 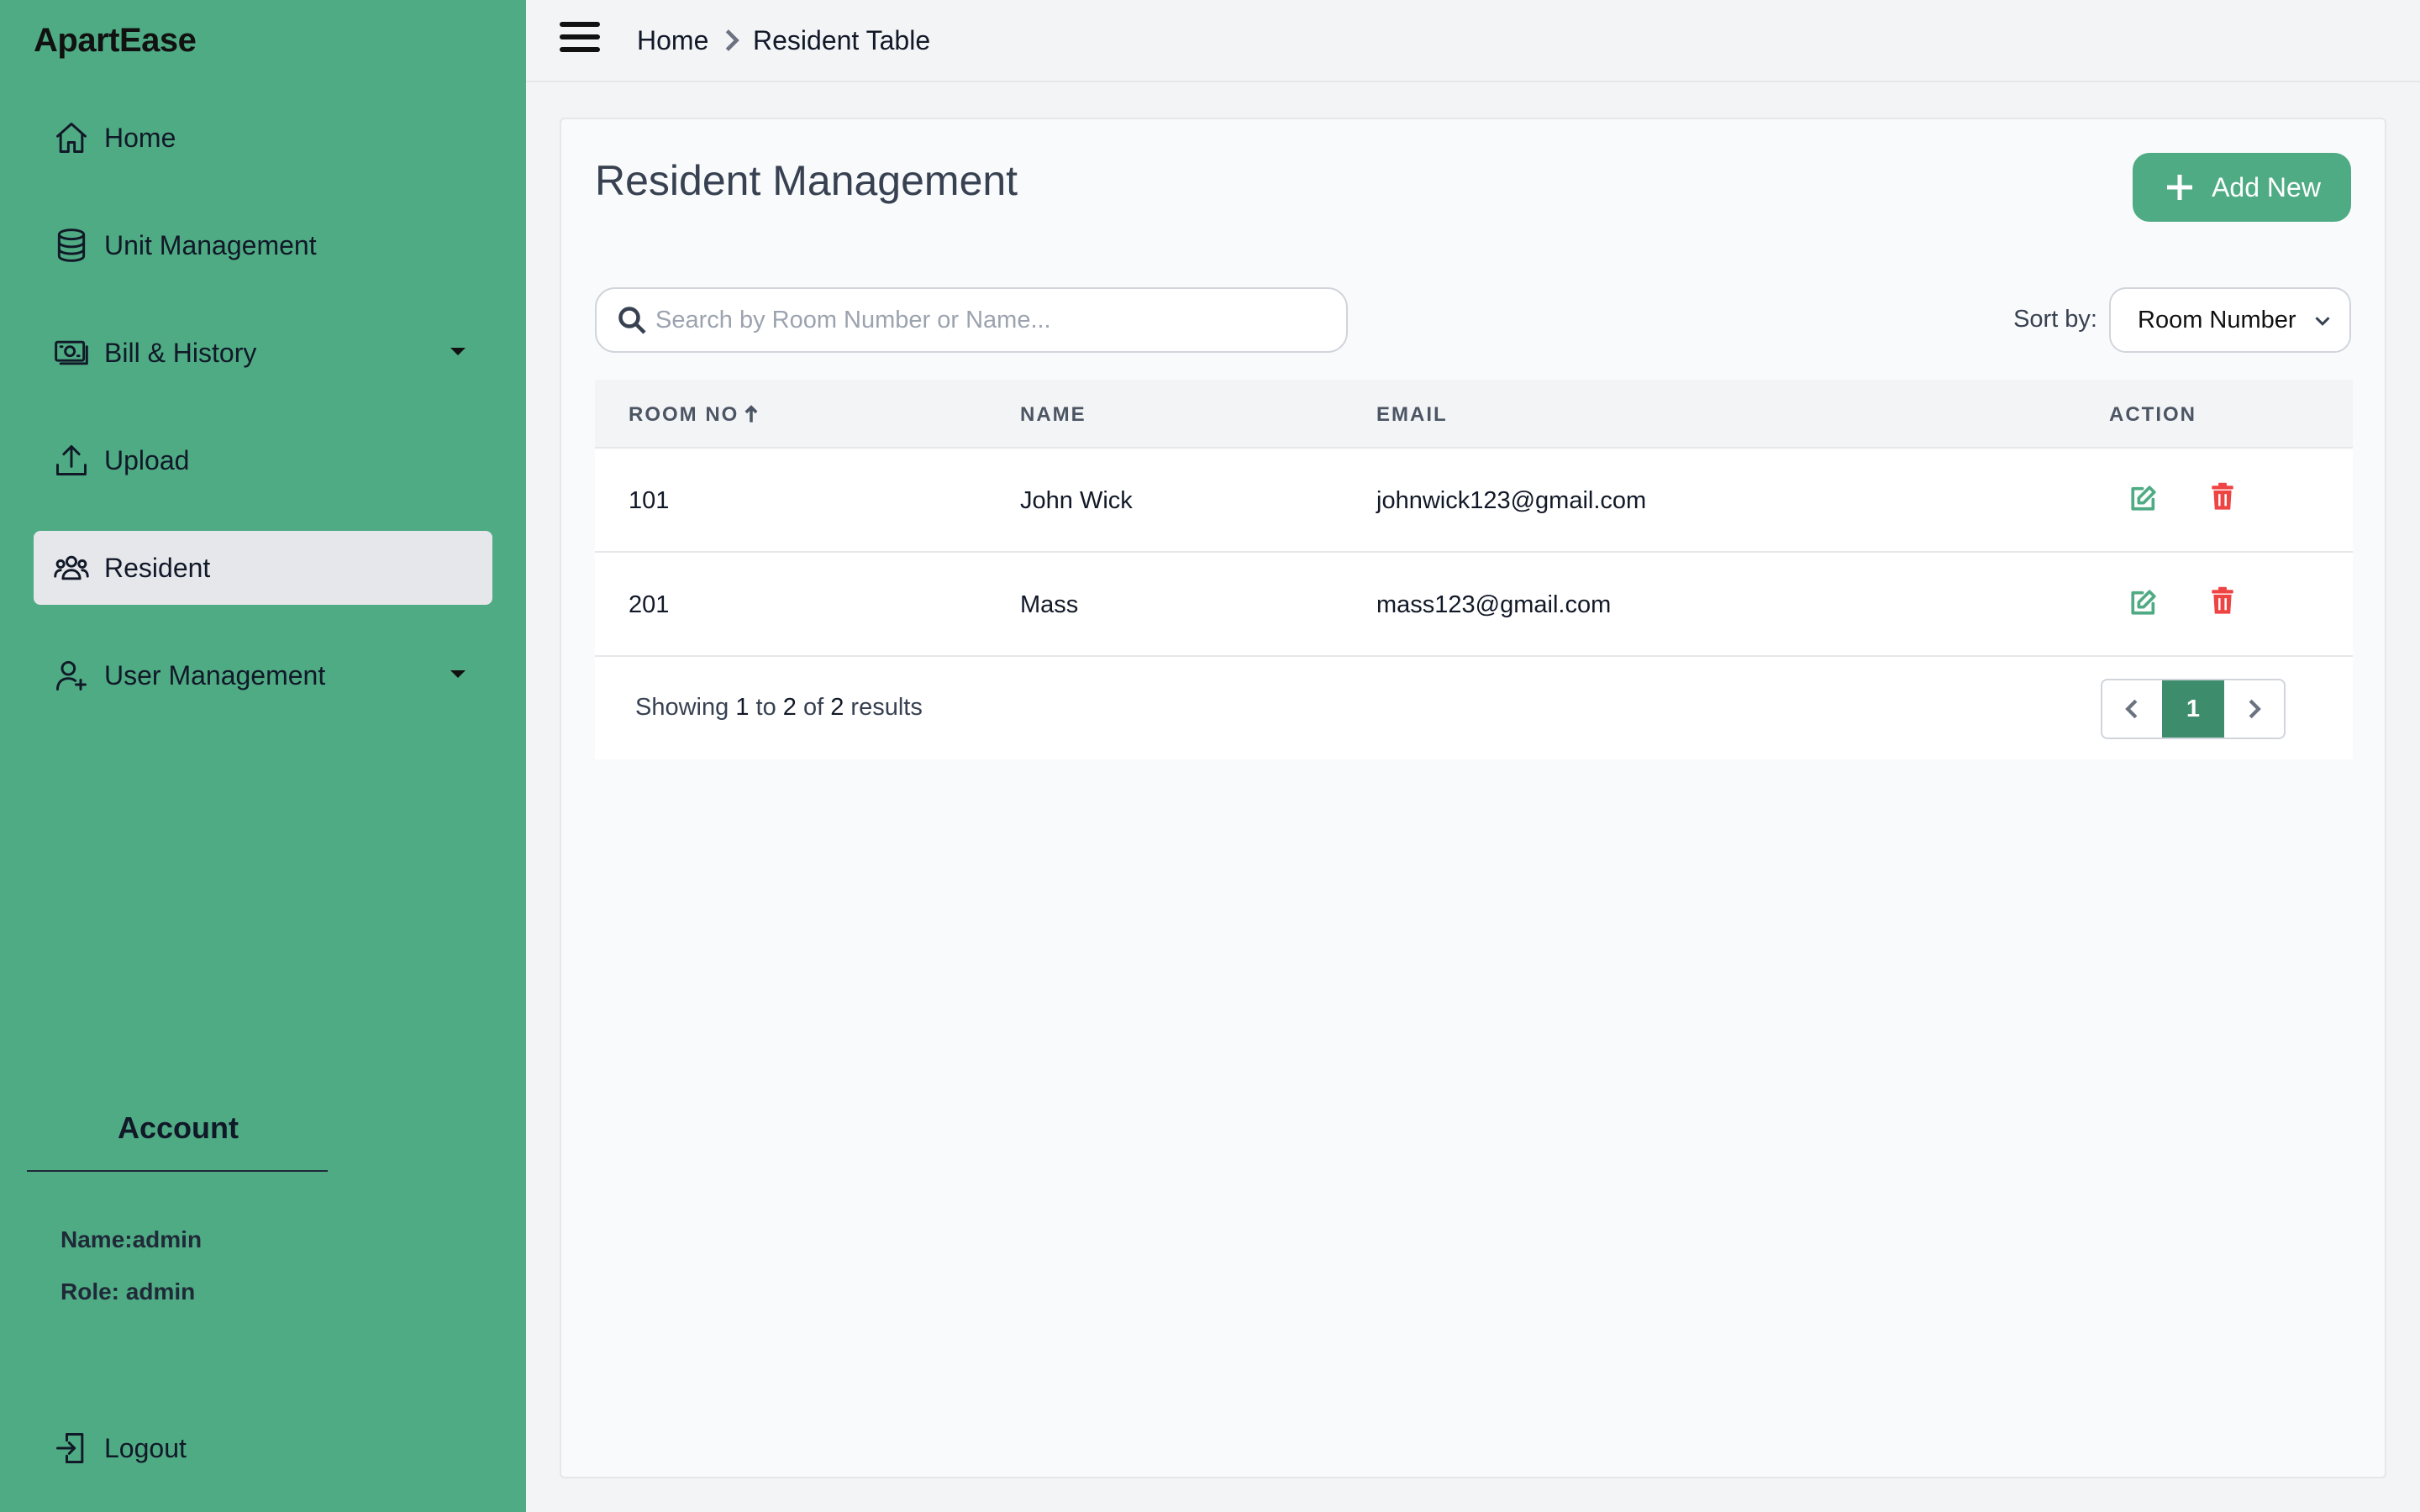 What do you see at coordinates (751, 414) in the screenshot?
I see `sort-ascending-icon` at bounding box center [751, 414].